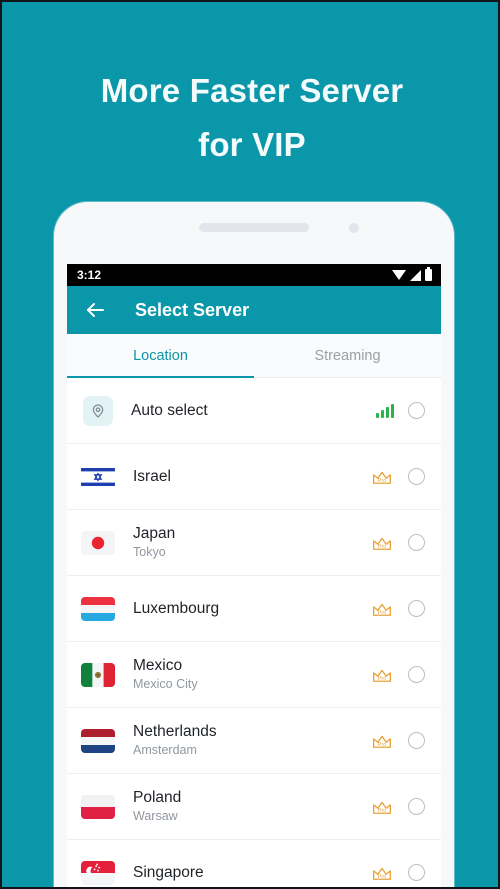  I want to click on promo-line-2: for VIP, so click(252, 144).